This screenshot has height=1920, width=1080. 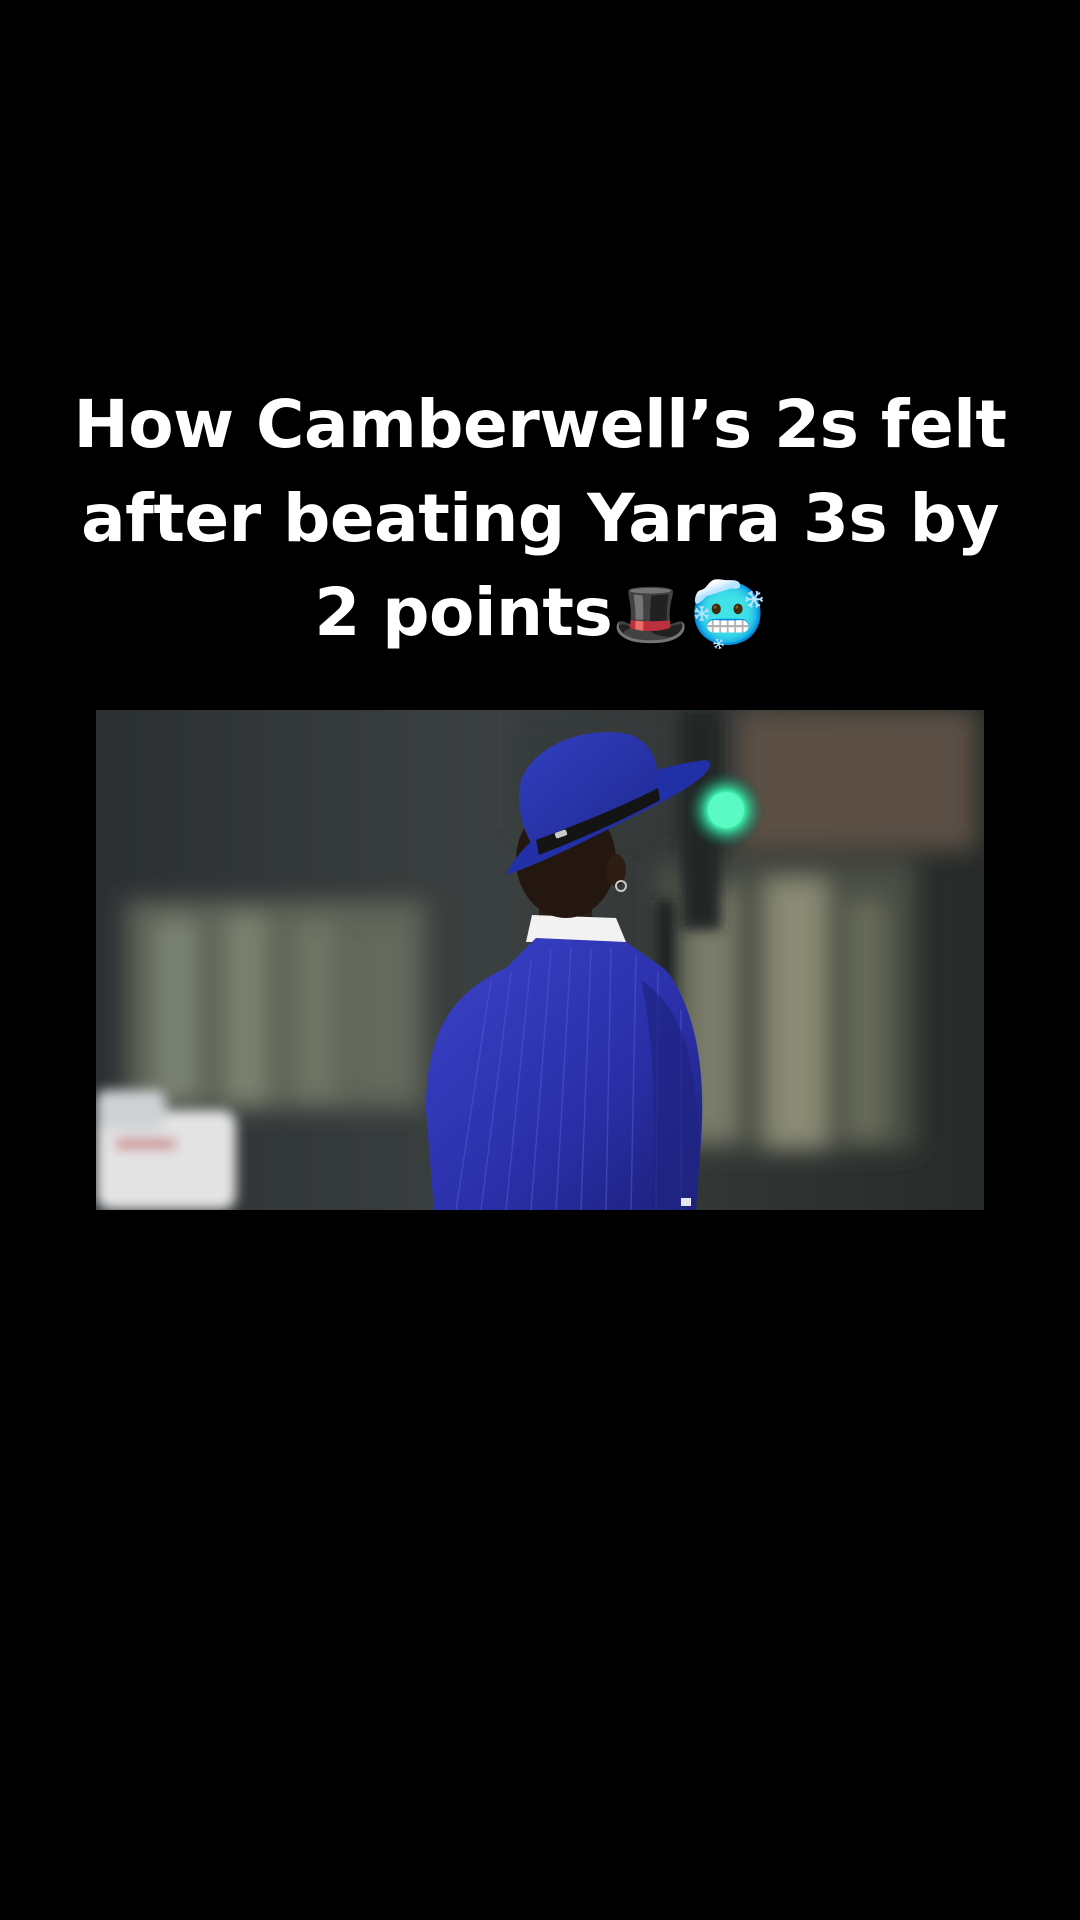 What do you see at coordinates (463, 612) in the screenshot?
I see `caption-line-3-text: 2 points` at bounding box center [463, 612].